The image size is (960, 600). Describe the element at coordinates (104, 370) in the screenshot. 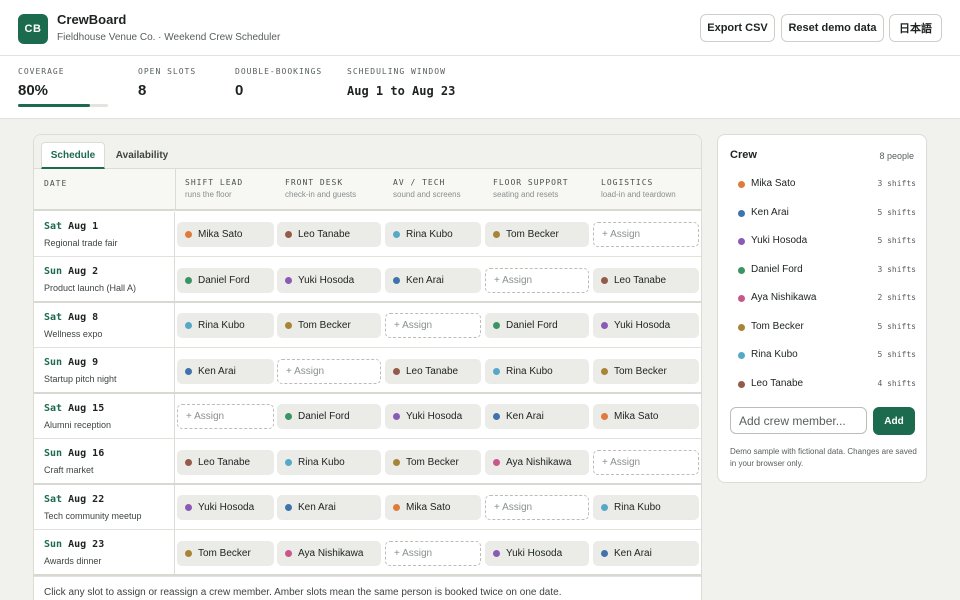

I see `date-cell: Sun Aug 9 Startup pitch night` at that location.